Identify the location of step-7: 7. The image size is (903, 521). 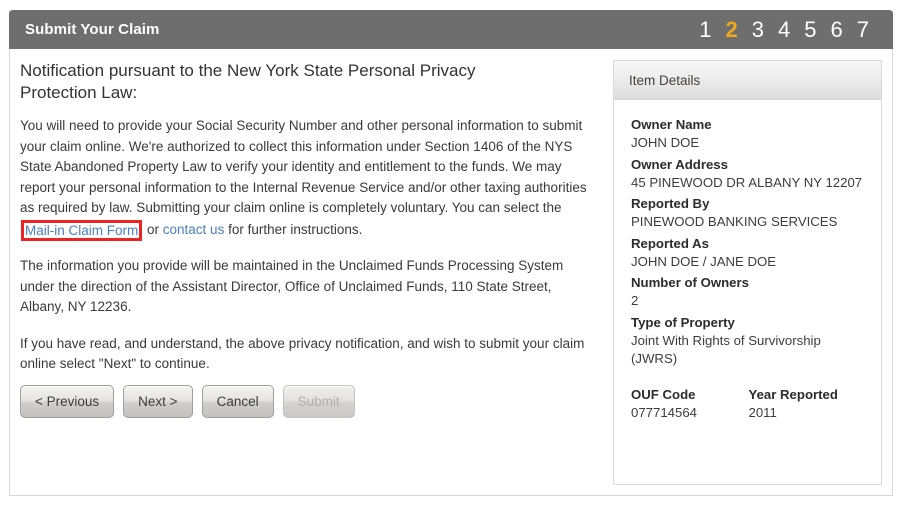
(863, 29).